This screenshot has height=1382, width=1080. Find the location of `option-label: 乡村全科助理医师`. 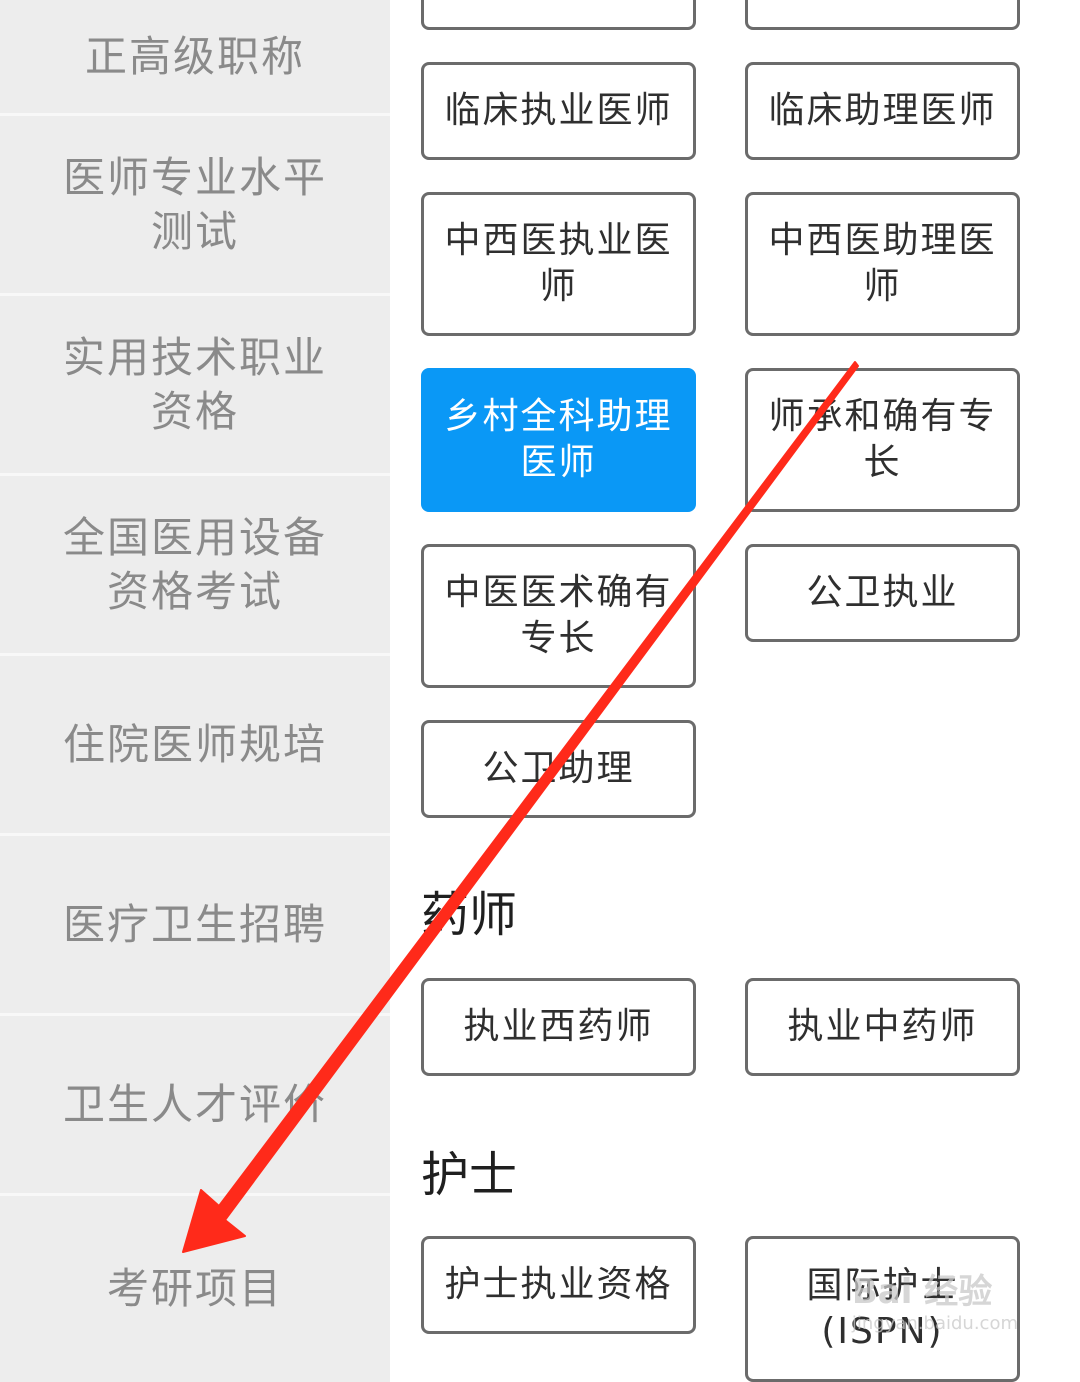

option-label: 乡村全科助理医师 is located at coordinates (558, 439).